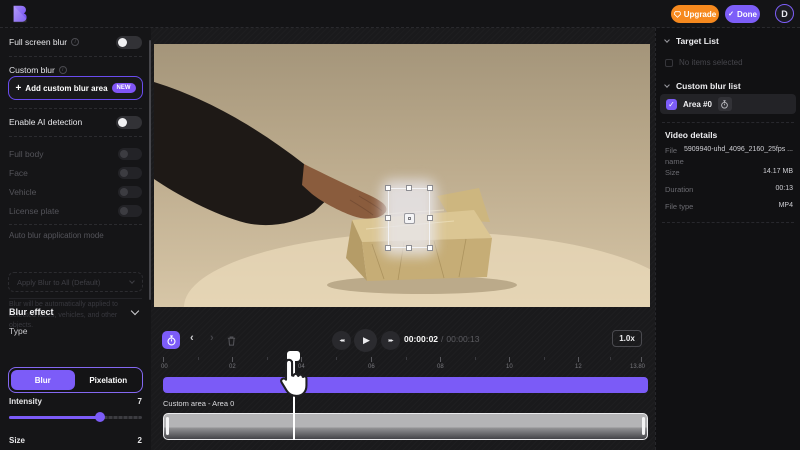 This screenshot has width=800, height=450. Describe the element at coordinates (130, 153) in the screenshot. I see `full-body-toggle` at that location.